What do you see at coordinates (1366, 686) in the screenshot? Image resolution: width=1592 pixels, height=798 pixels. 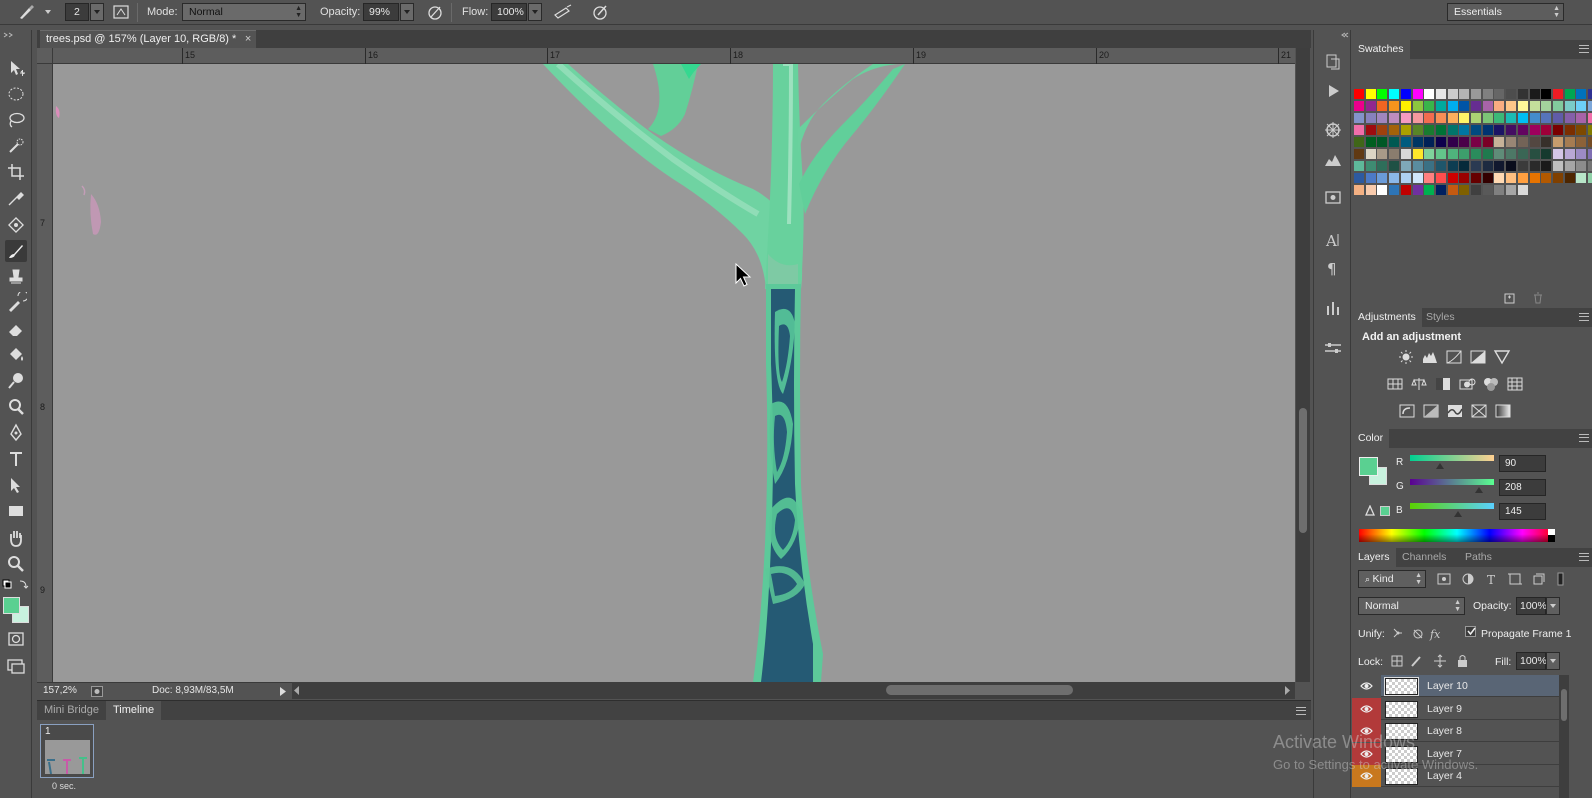 I see `layer-visibility-toggle` at bounding box center [1366, 686].